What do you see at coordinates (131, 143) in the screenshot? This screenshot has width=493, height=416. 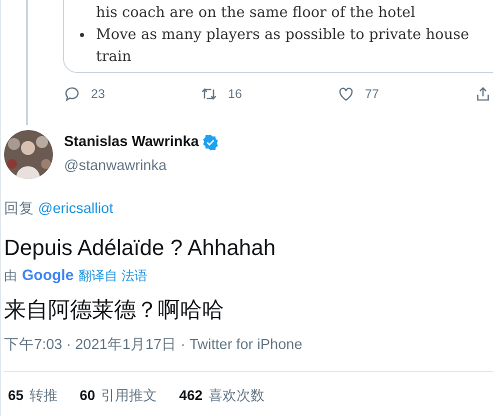 I see `author-name: Stanislas Wawrinka` at bounding box center [131, 143].